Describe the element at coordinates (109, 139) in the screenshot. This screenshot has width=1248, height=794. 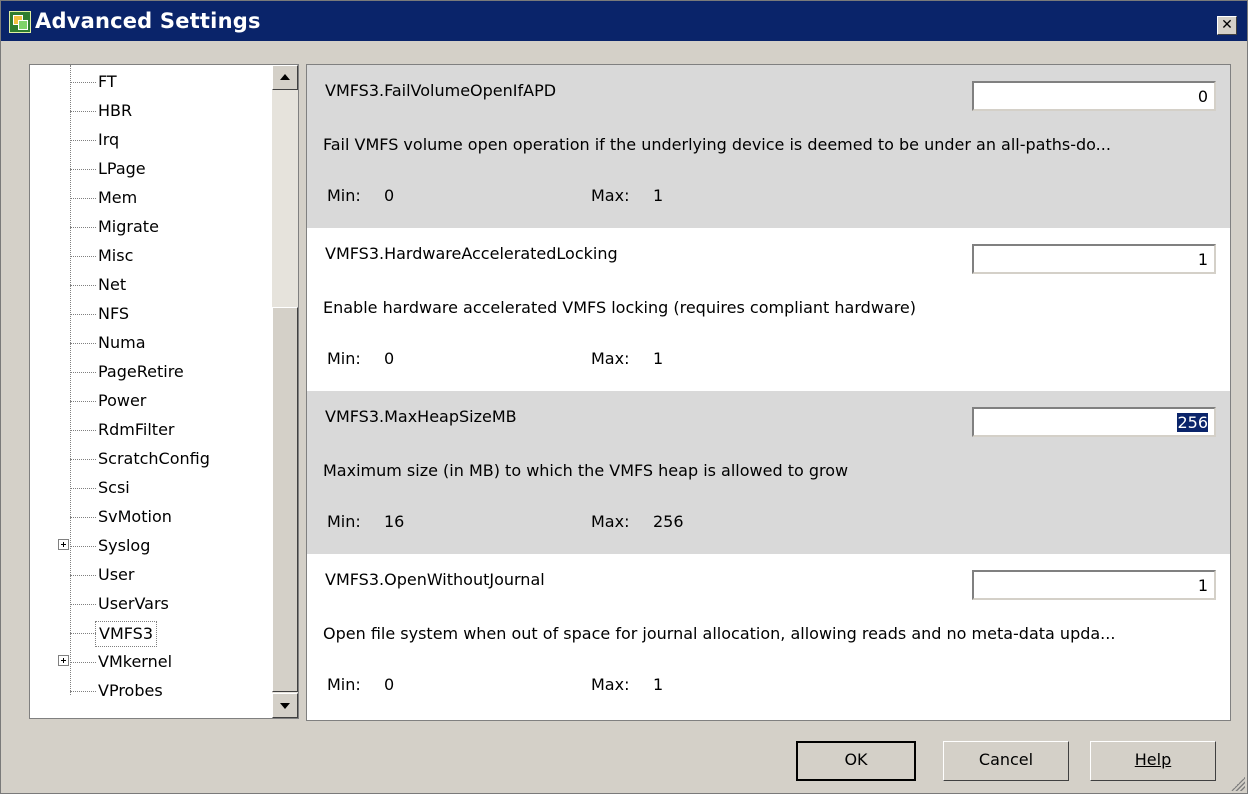
I see `tree-item-label: Irq` at that location.